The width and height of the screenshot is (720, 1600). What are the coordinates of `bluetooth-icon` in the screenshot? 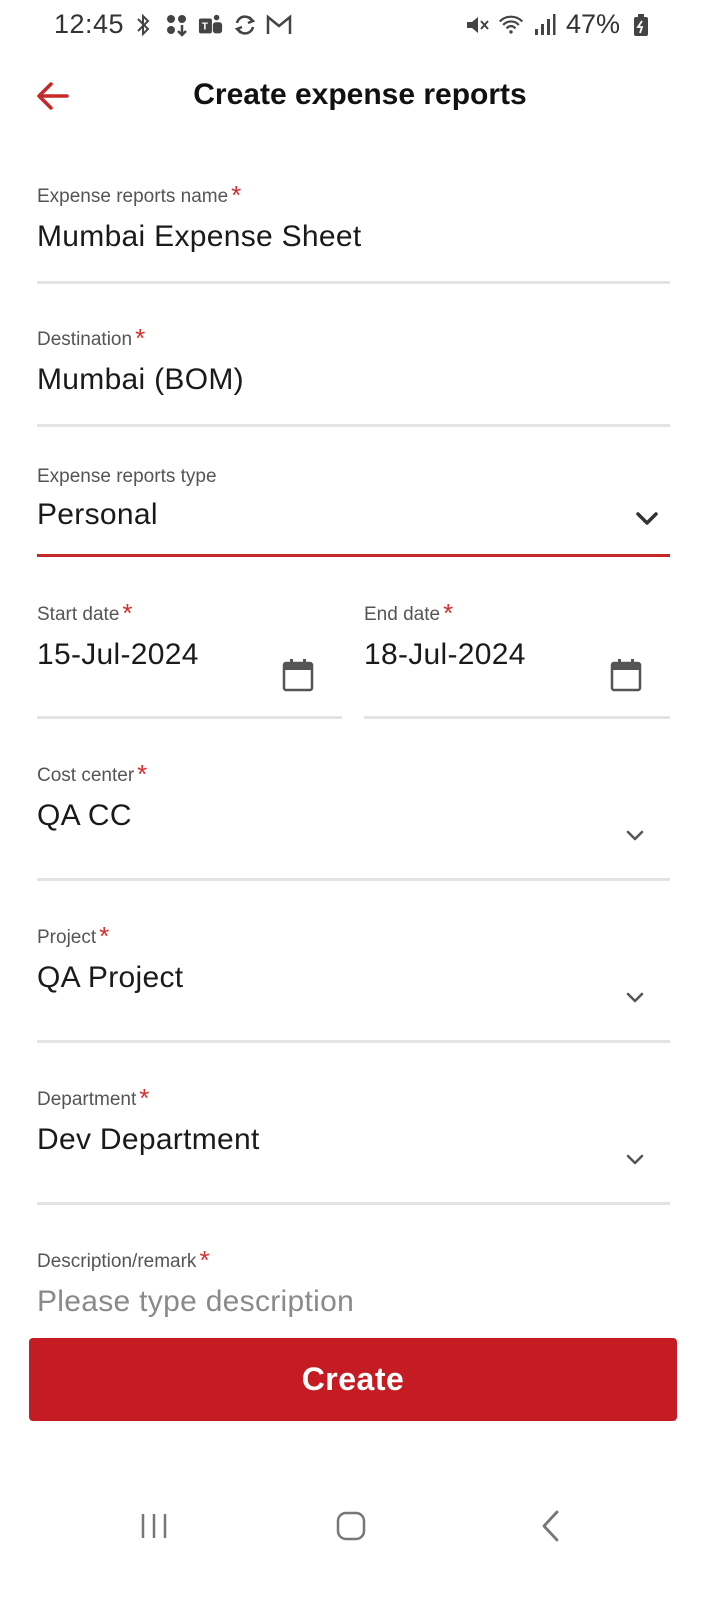 It's located at (143, 25).